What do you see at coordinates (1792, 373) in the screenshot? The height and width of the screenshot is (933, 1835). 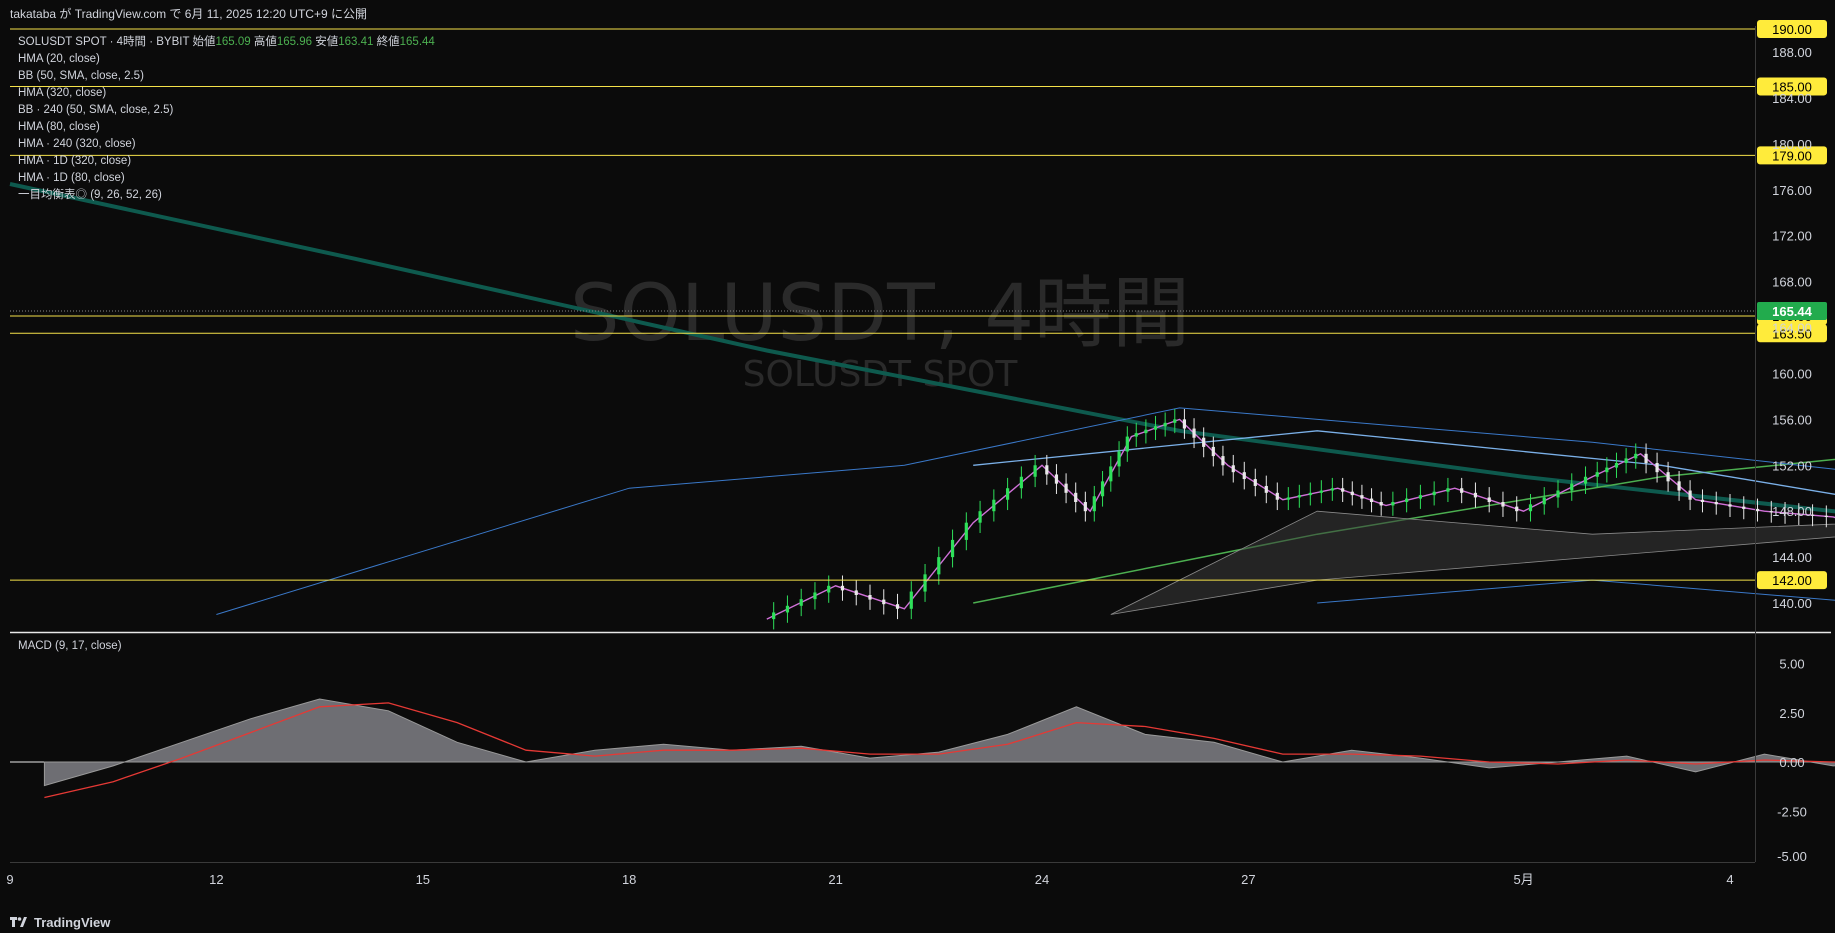 I see `y-tick-5: 160.00` at bounding box center [1792, 373].